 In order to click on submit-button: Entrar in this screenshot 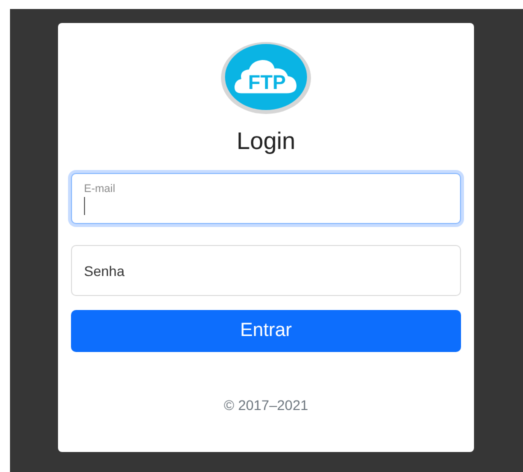, I will do `click(266, 331)`.